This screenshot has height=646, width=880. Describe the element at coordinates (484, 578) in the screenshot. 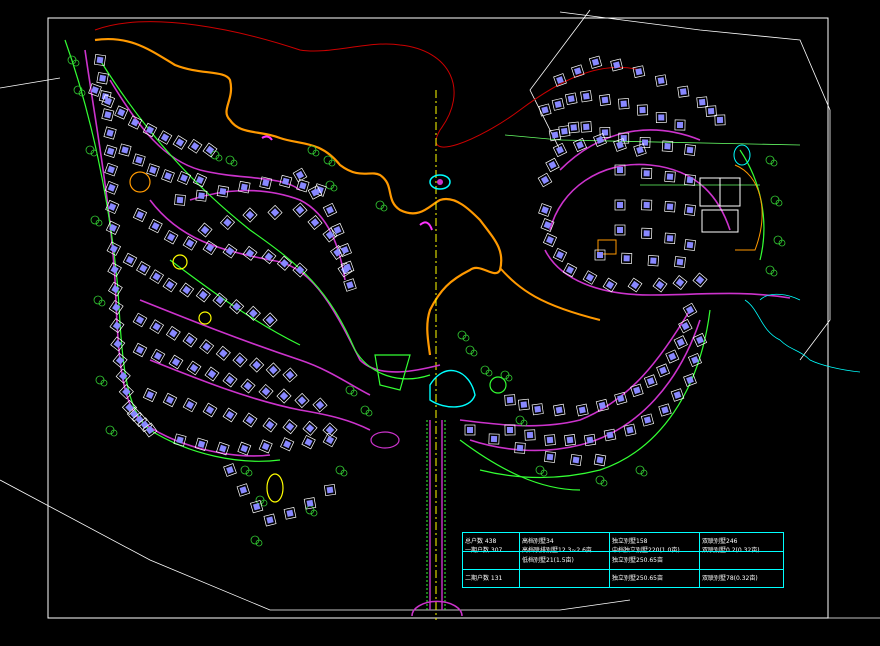

I see `table-cell: 二期户数 131` at that location.